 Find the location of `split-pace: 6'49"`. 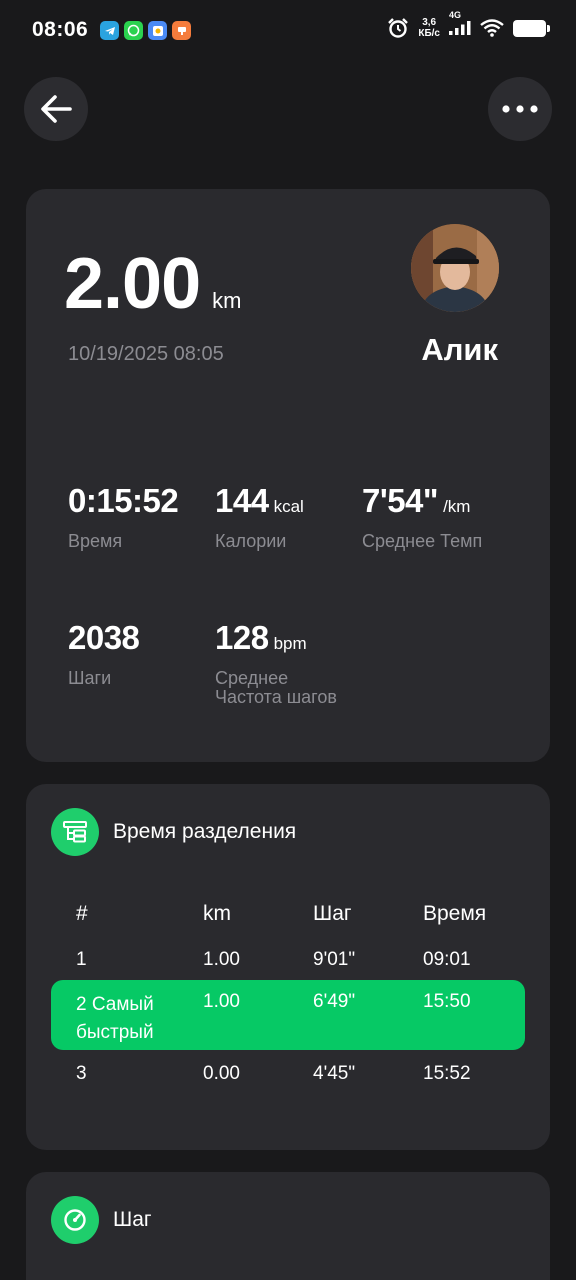

split-pace: 6'49" is located at coordinates (334, 1001).